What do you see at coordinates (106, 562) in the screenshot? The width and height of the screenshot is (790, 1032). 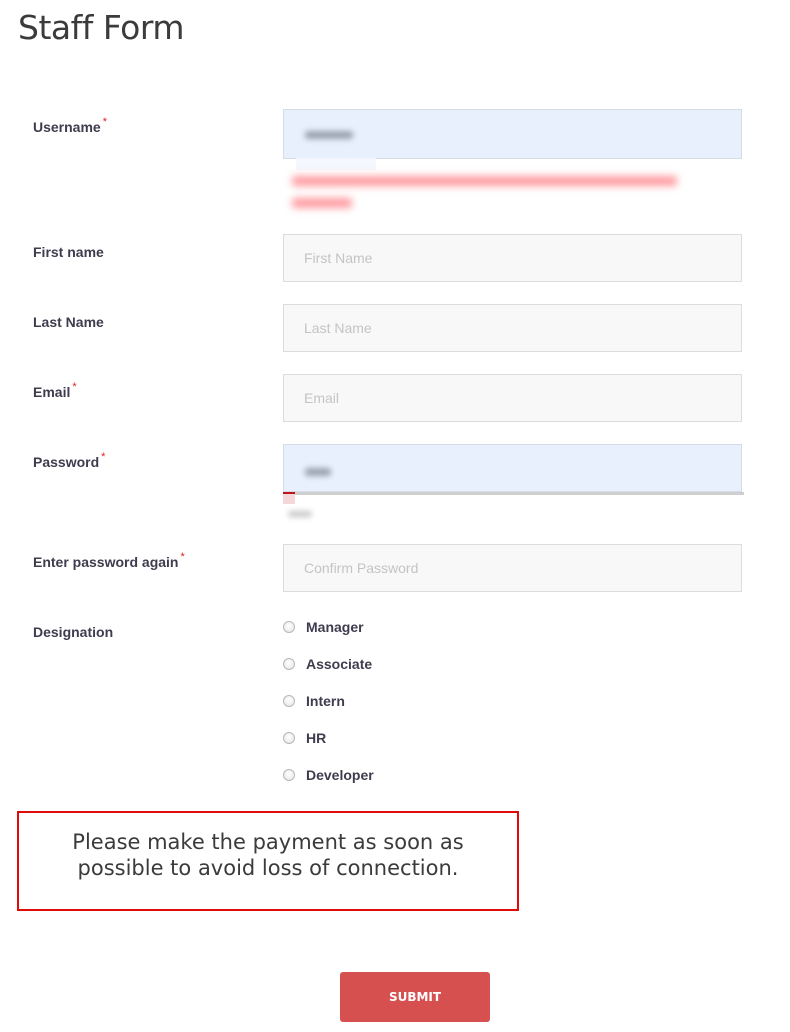 I see `confirm-password-label-text: Enter password again` at bounding box center [106, 562].